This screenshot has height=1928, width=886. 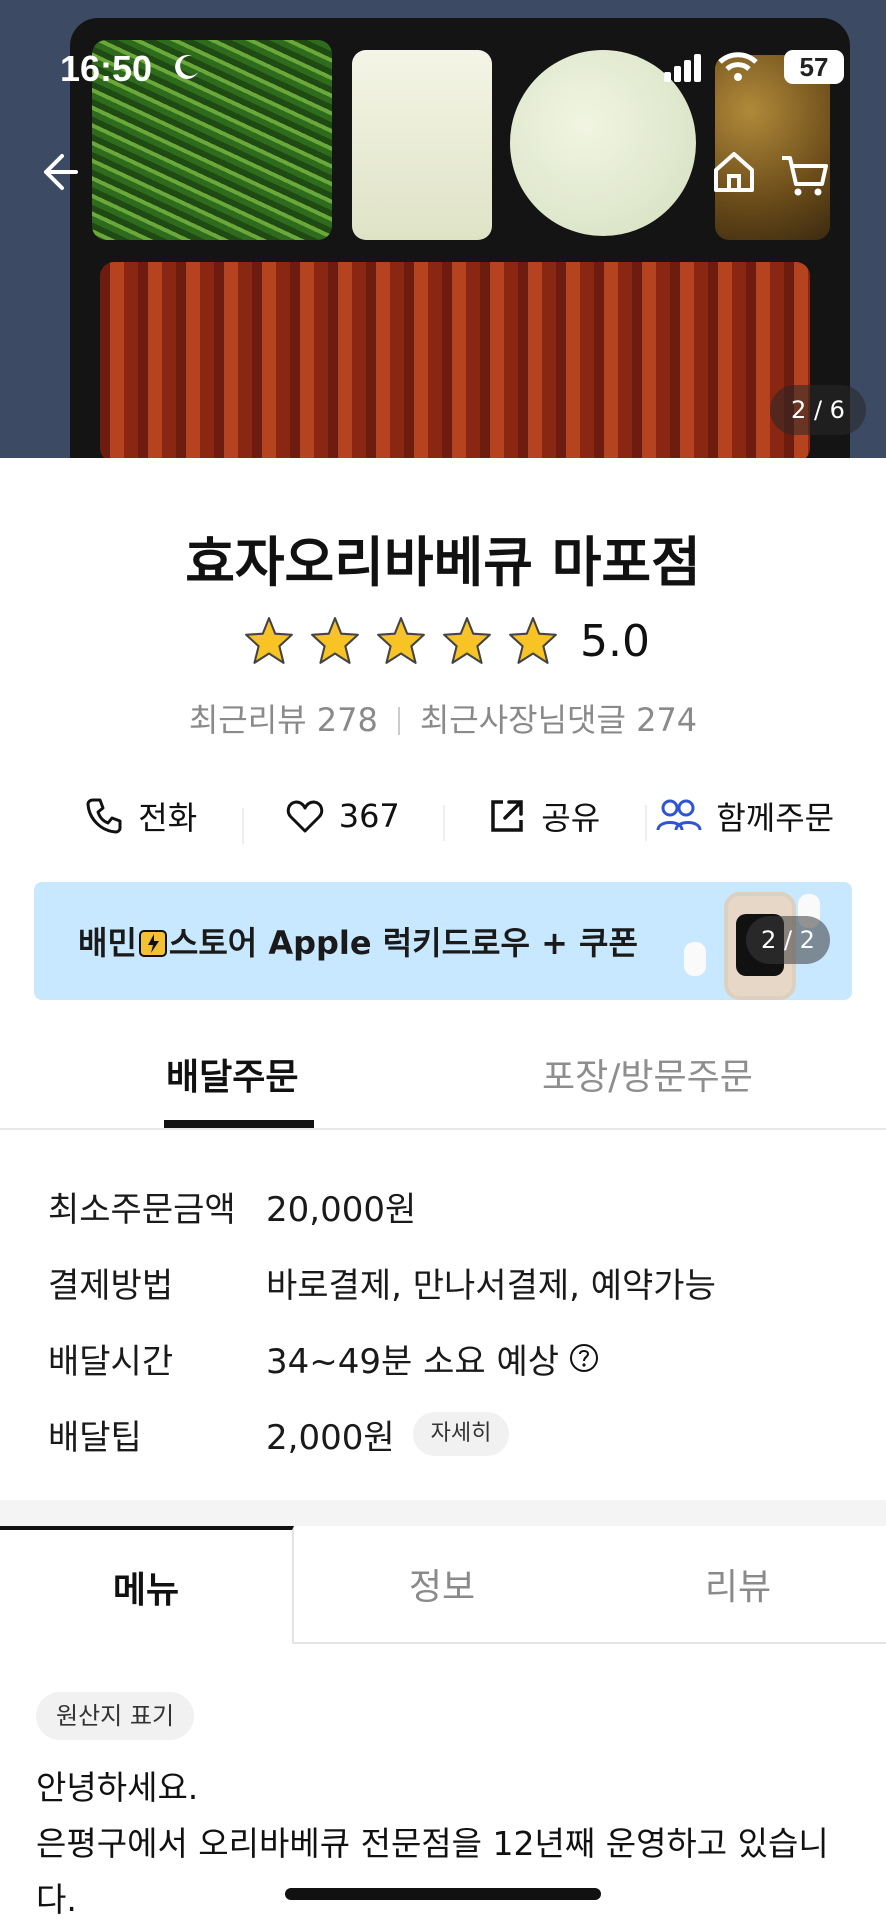 I want to click on banner-title: 스토어 Apple 럭키드로우 + 쿠폰, so click(x=403, y=943).